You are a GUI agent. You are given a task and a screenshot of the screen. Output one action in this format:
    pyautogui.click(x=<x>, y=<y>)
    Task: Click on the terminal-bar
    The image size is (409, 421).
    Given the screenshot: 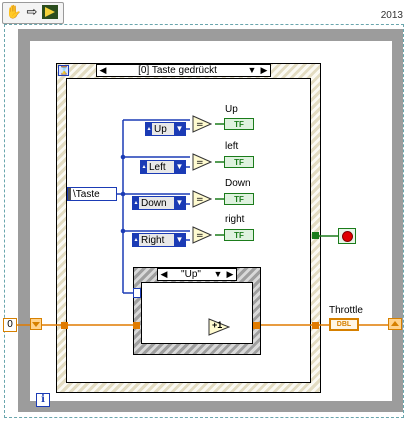 What is the action you would take?
    pyautogui.click(x=69, y=194)
    